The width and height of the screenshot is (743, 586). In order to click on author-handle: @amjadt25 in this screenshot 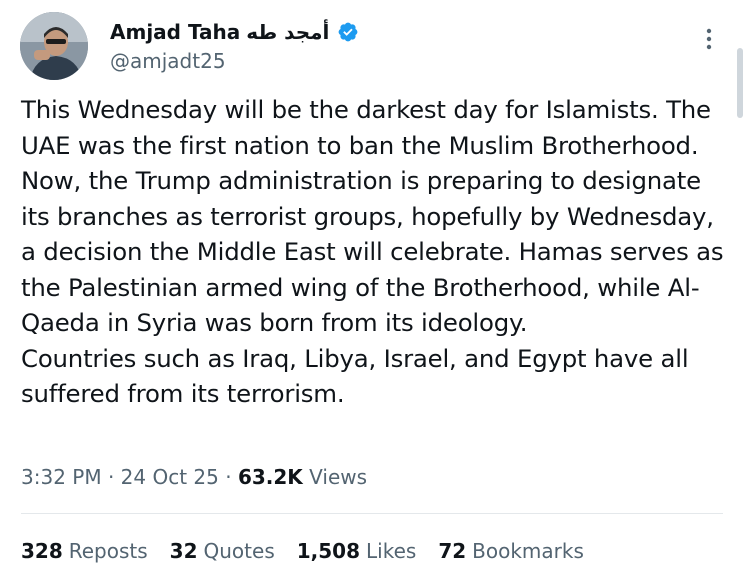, I will do `click(168, 61)`.